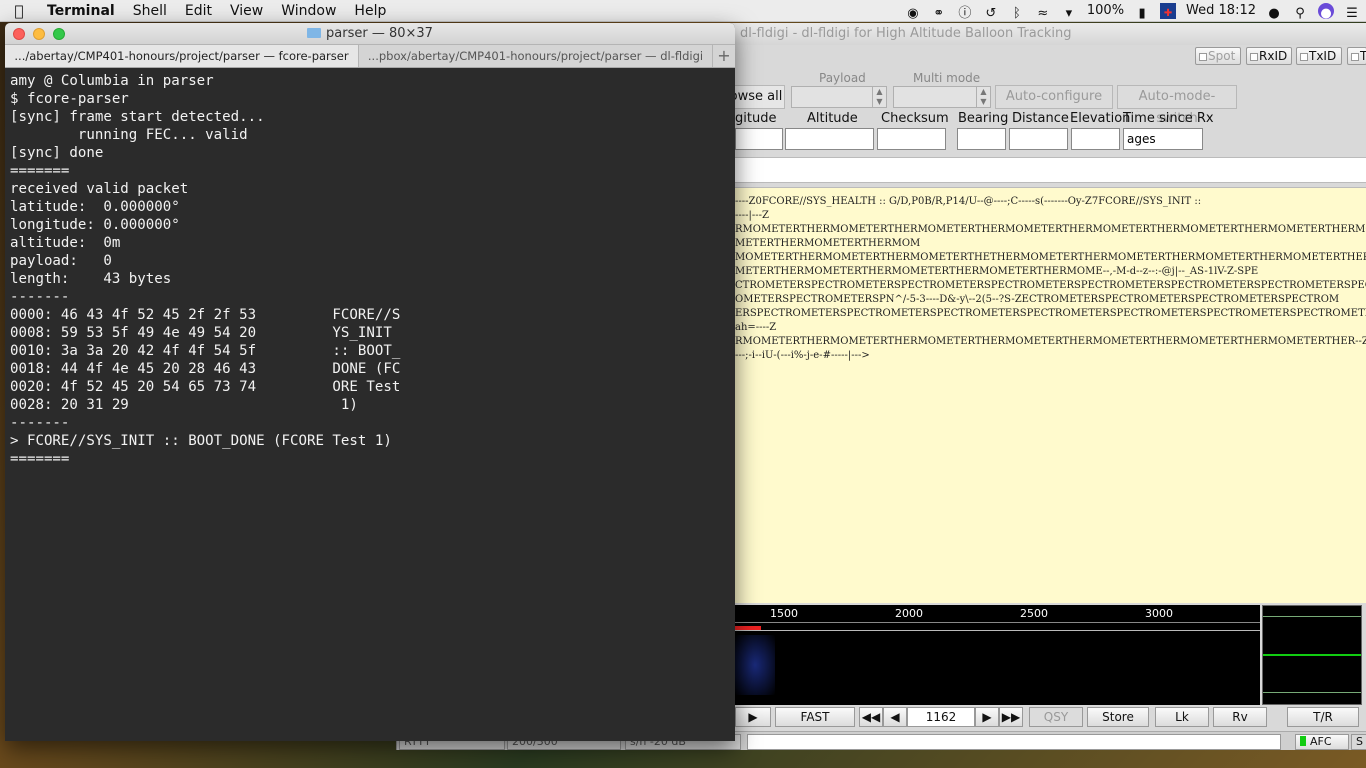  What do you see at coordinates (205, 387) in the screenshot?
I see `terminal-line: 0020: 4f 52 45 20 54 65 73 74 ORE Test` at bounding box center [205, 387].